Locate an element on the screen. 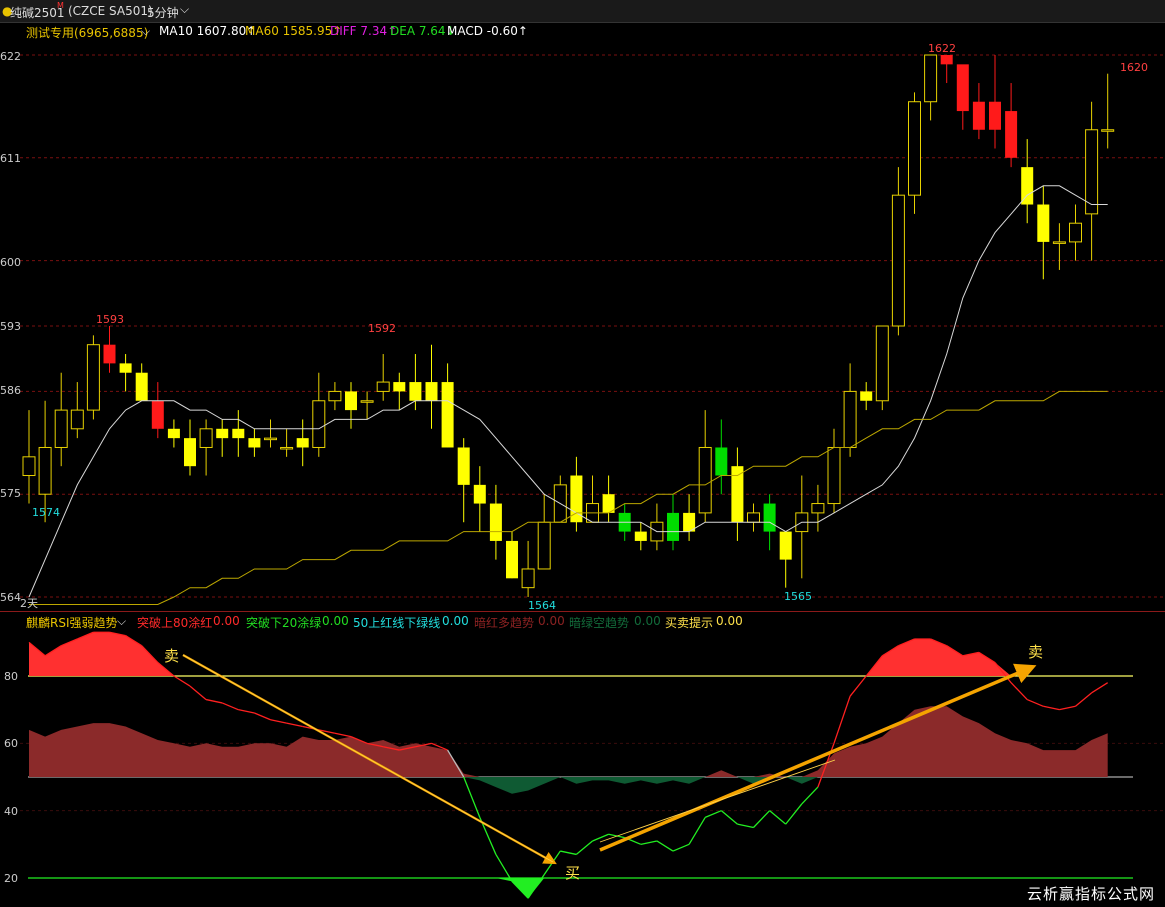 The height and width of the screenshot is (907, 1165). high-label: 1593 is located at coordinates (110, 319).